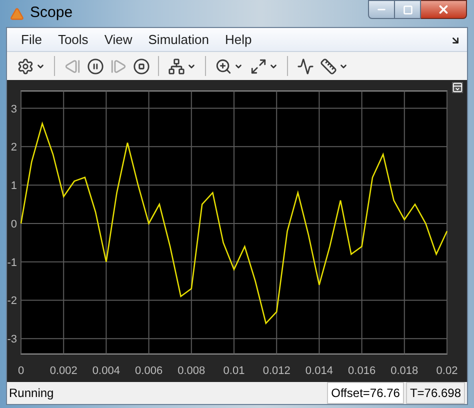 This screenshot has width=474, height=408. What do you see at coordinates (381, 9) in the screenshot?
I see `minimize-button` at bounding box center [381, 9].